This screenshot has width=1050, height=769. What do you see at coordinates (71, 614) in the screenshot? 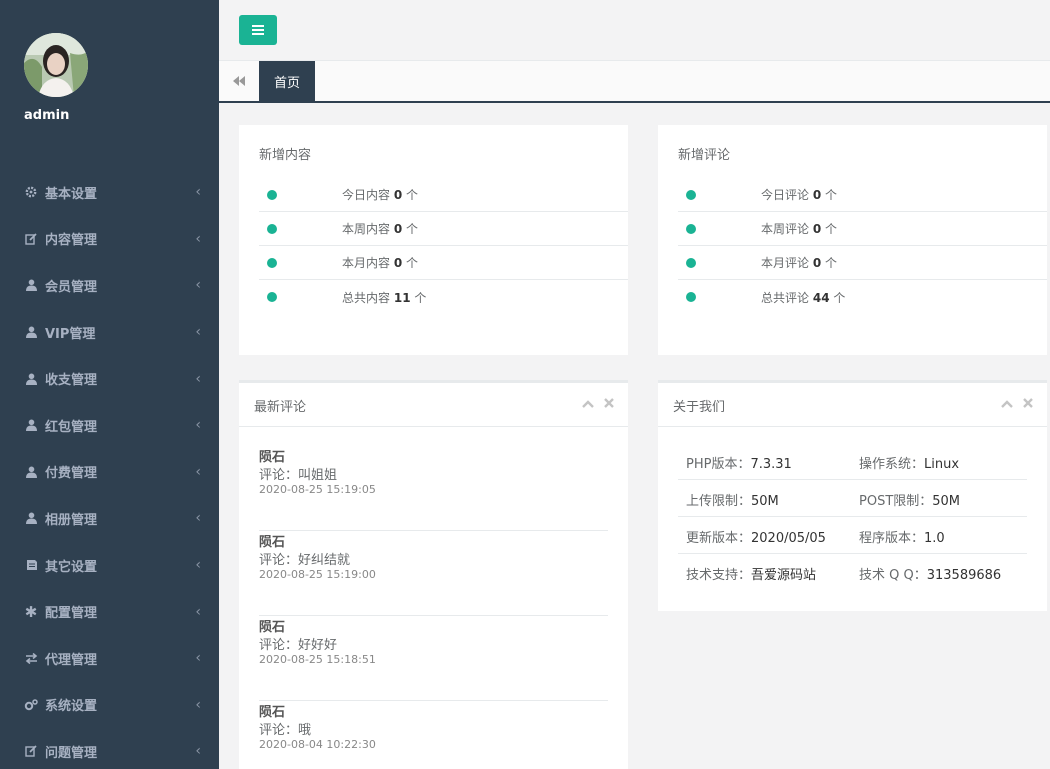
I see `sidebar-item-label: 配置管理` at bounding box center [71, 614].